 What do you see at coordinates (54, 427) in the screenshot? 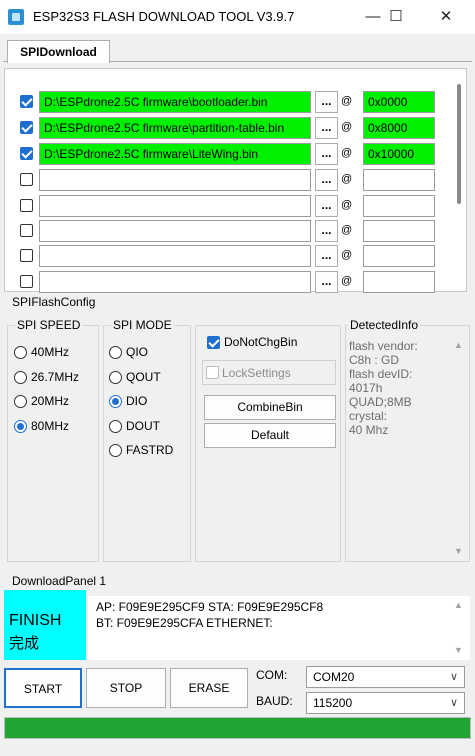
I see `spi-speed-radio: 80MHz` at bounding box center [54, 427].